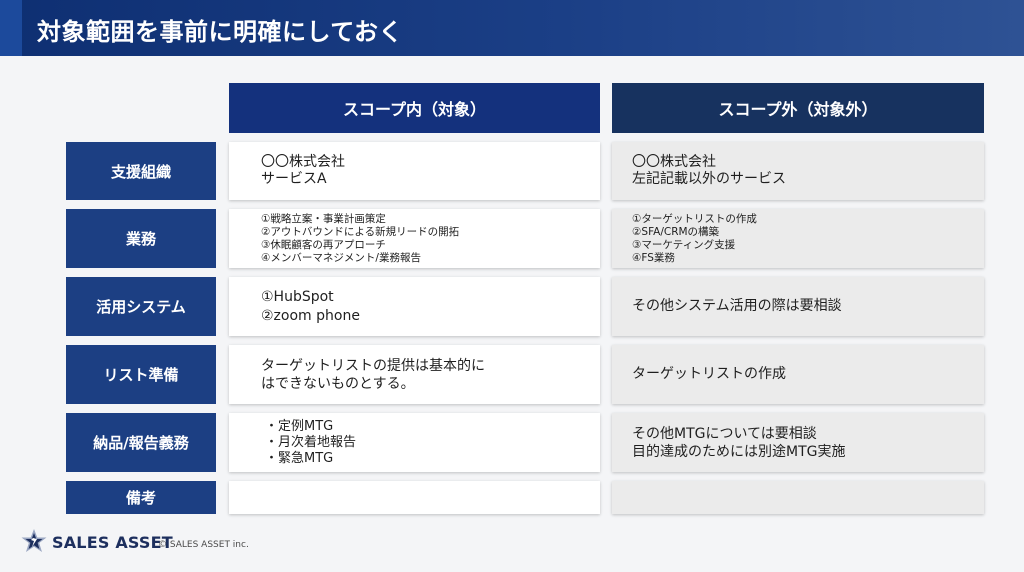 This screenshot has width=1024, height=572. I want to click on cell-out-systems: その他システム活用の際は要相談, so click(798, 306).